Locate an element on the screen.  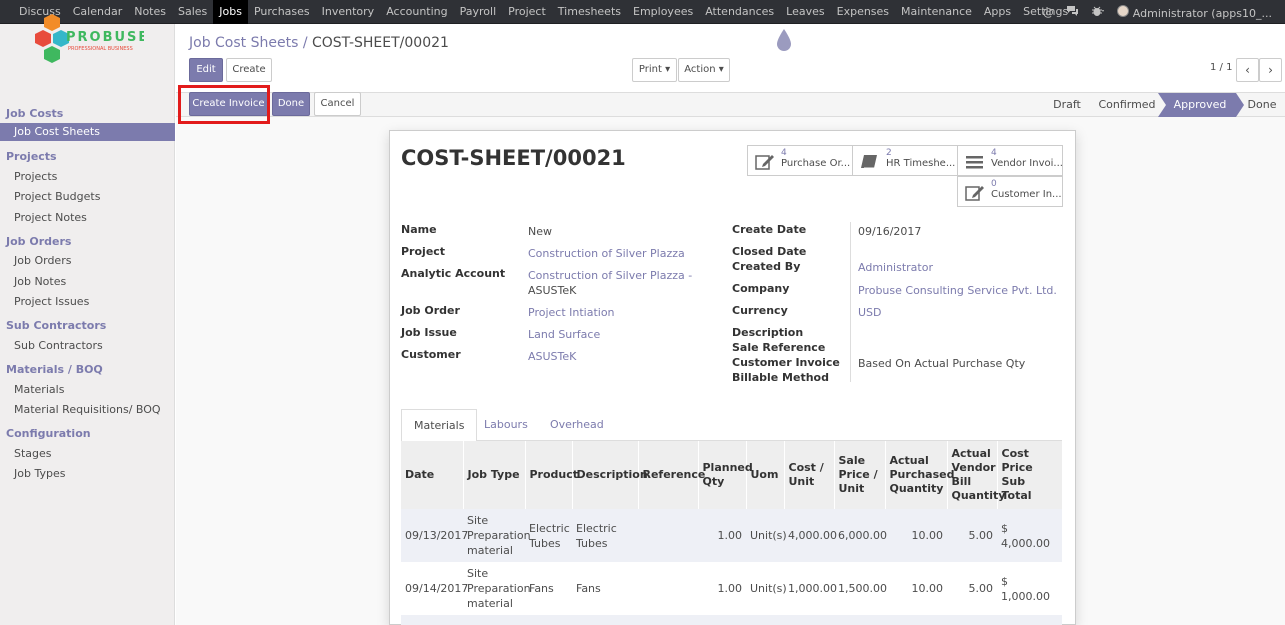
sidebar-section-job-orders: Job Orders is located at coordinates (39, 241).